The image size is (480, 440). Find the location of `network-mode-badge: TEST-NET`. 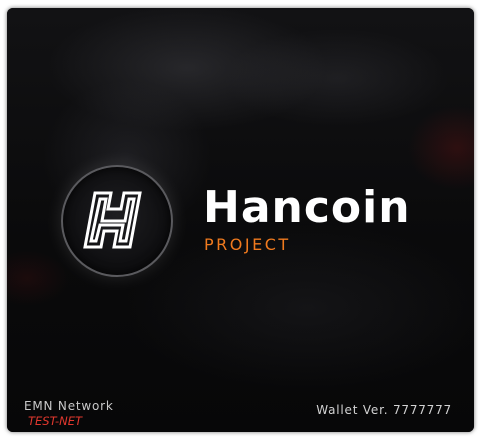

network-mode-badge: TEST-NET is located at coordinates (55, 421).